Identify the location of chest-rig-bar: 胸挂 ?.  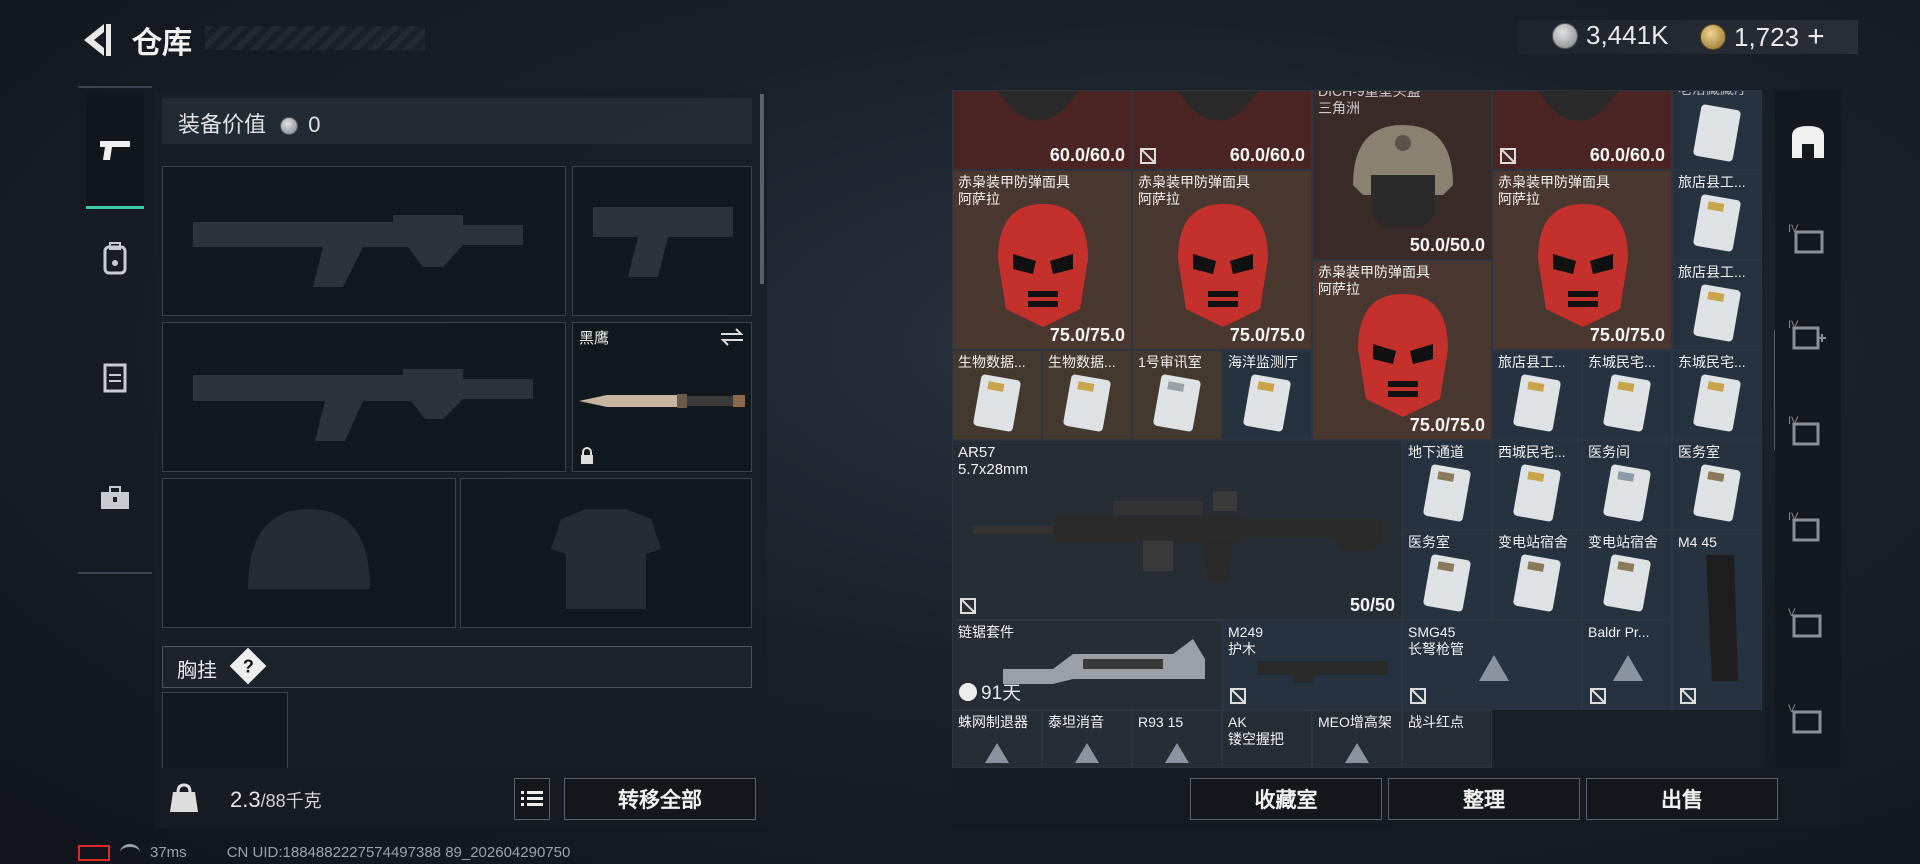
(457, 667).